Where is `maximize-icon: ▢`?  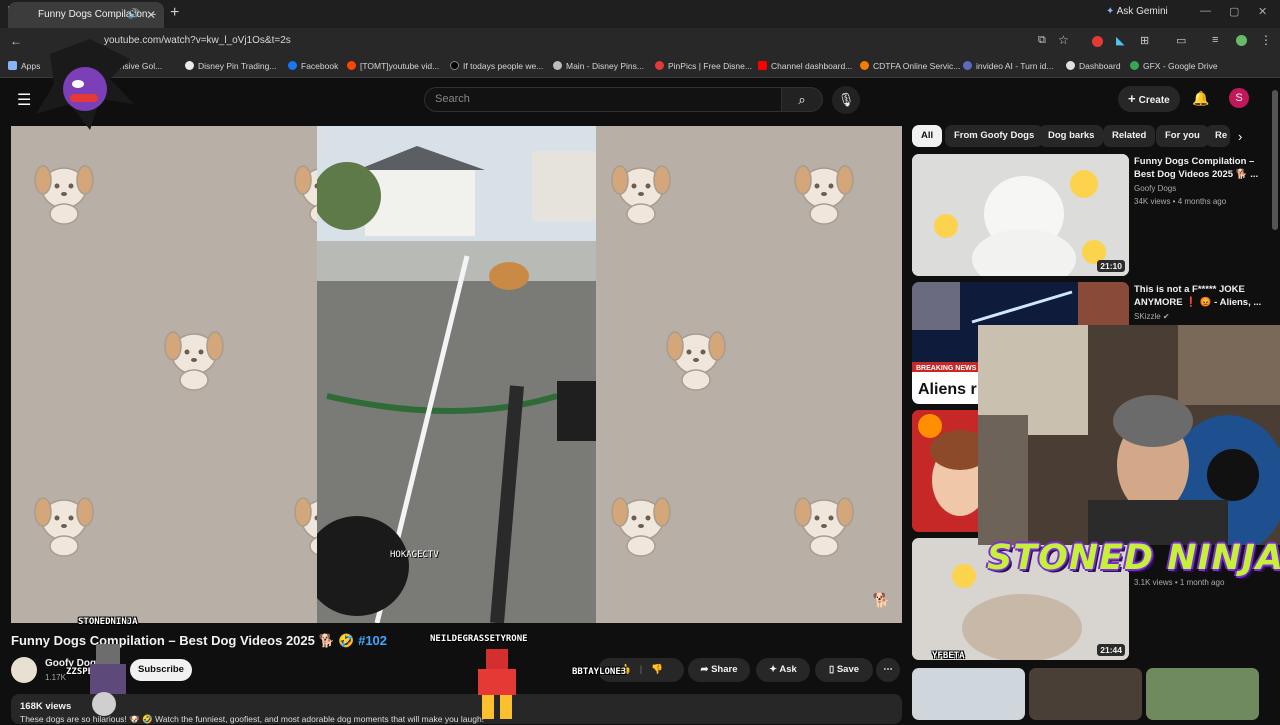 maximize-icon: ▢ is located at coordinates (1234, 11).